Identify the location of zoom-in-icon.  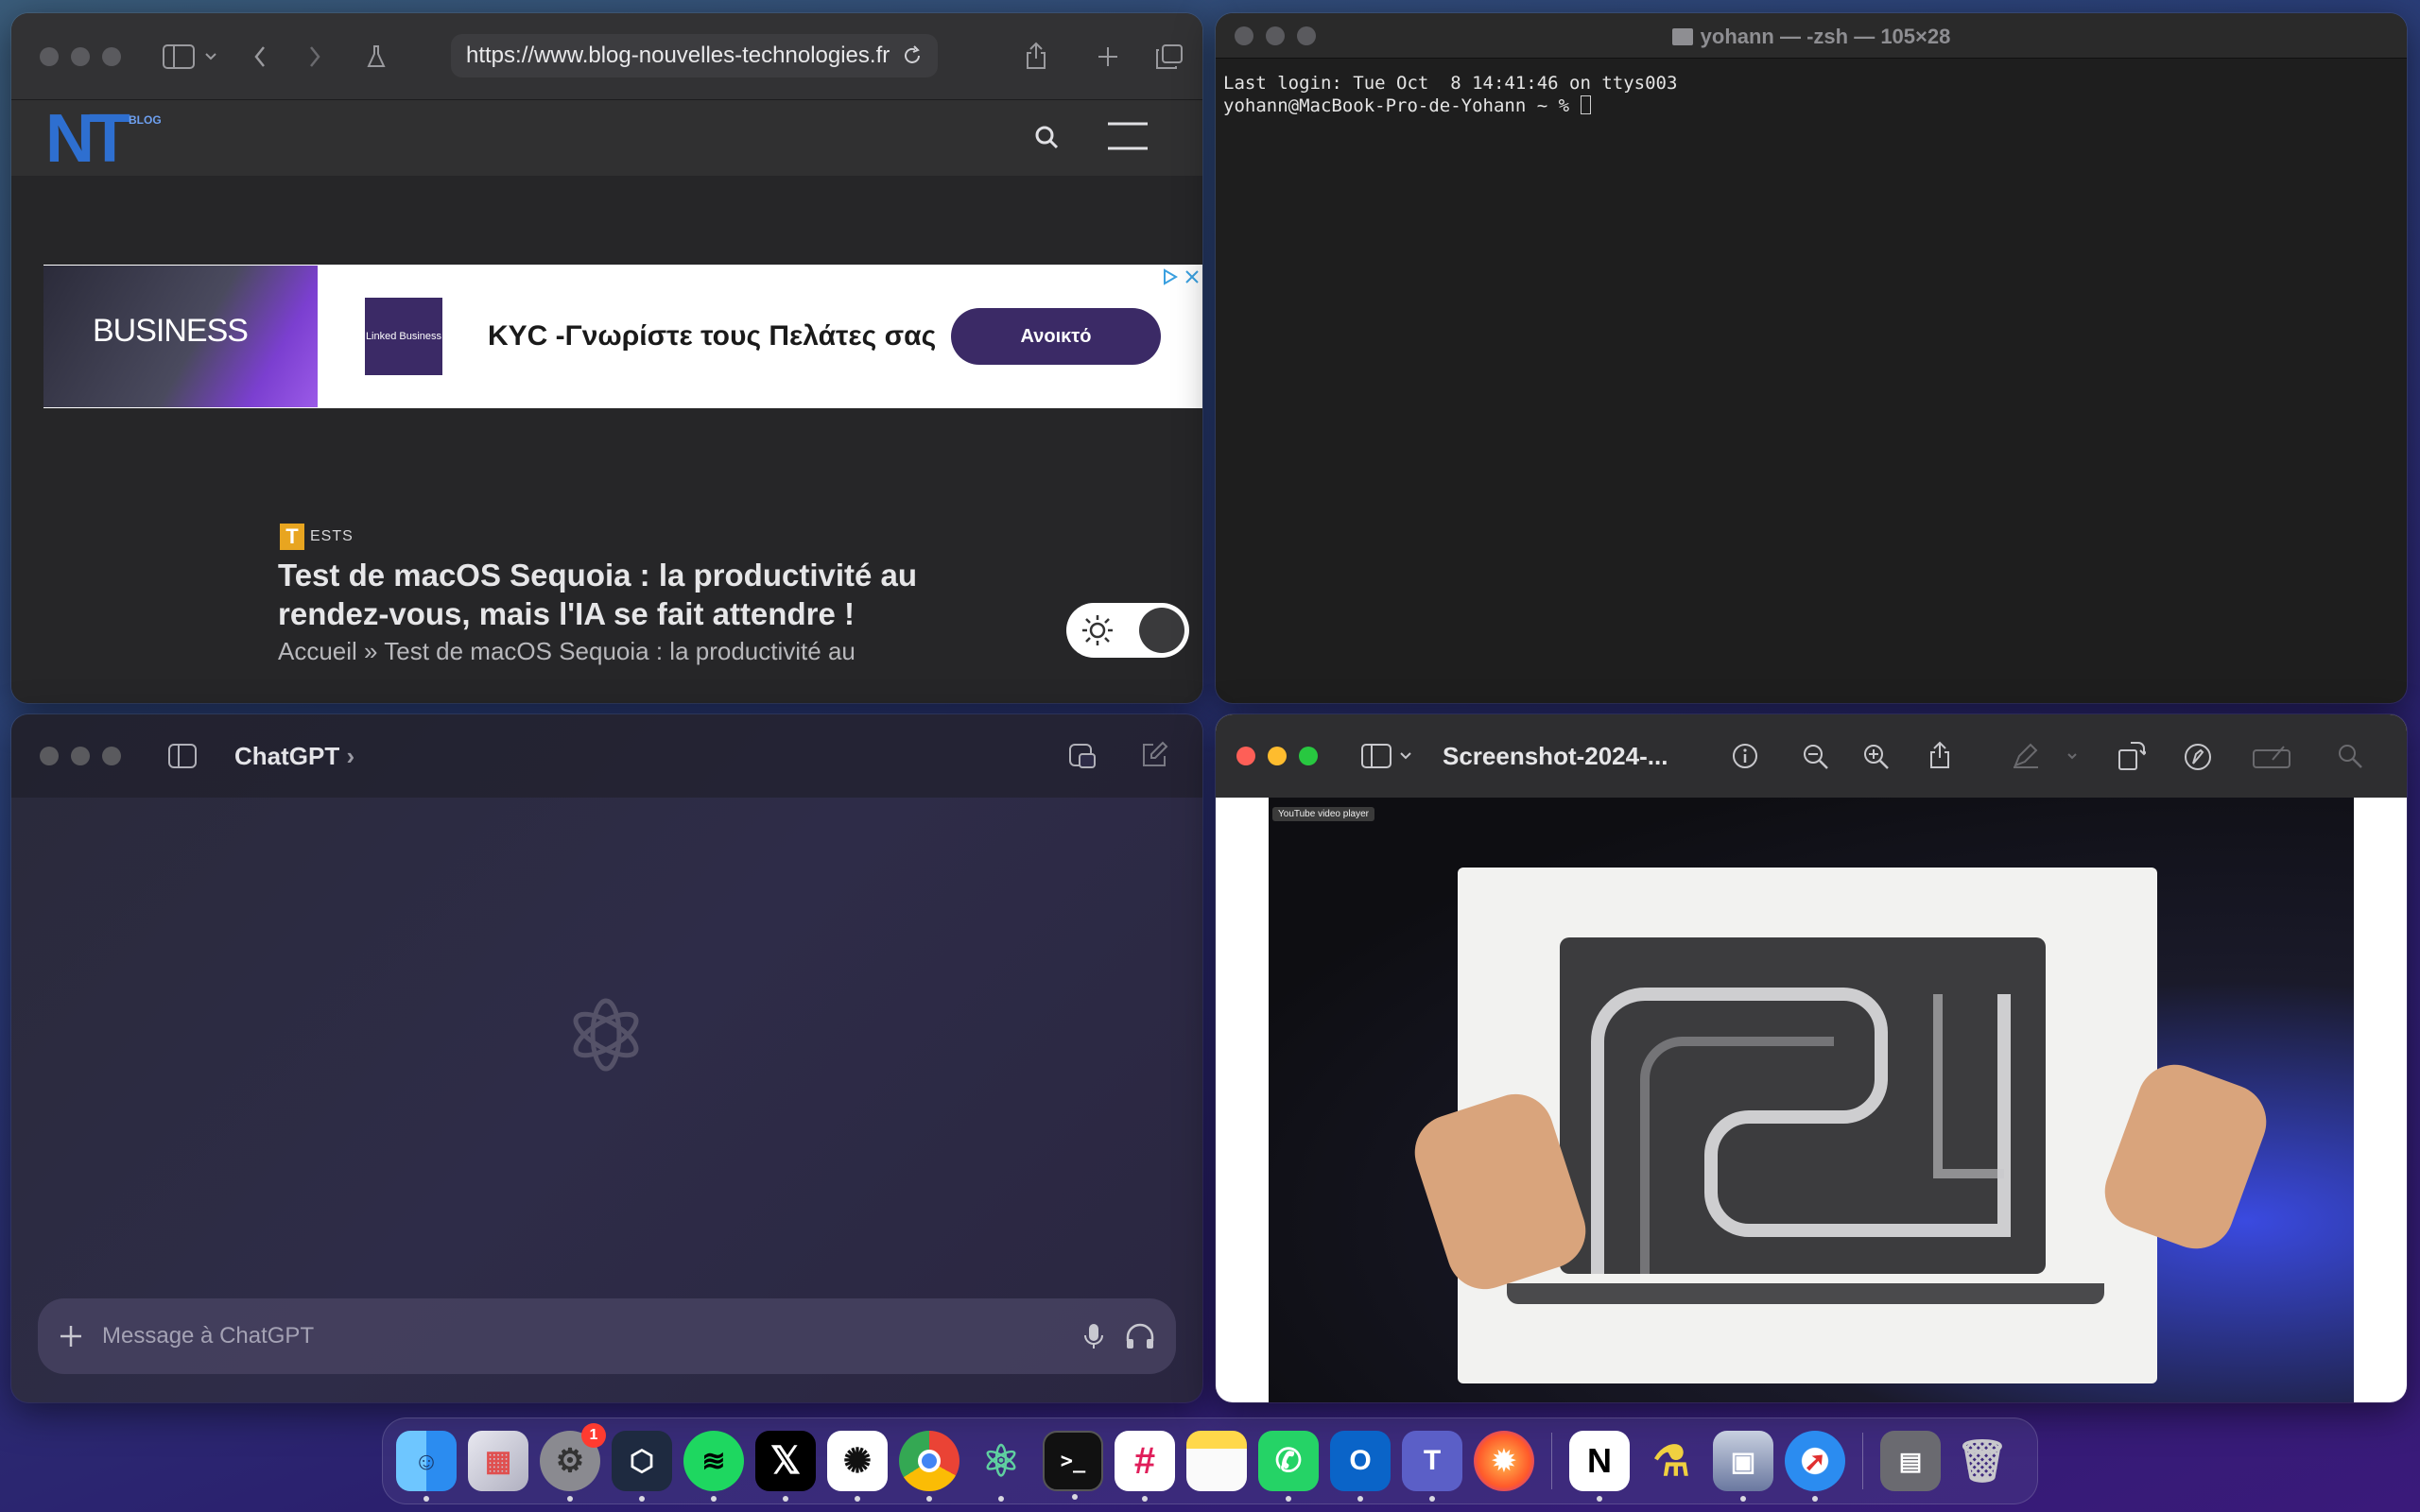
(1876, 757).